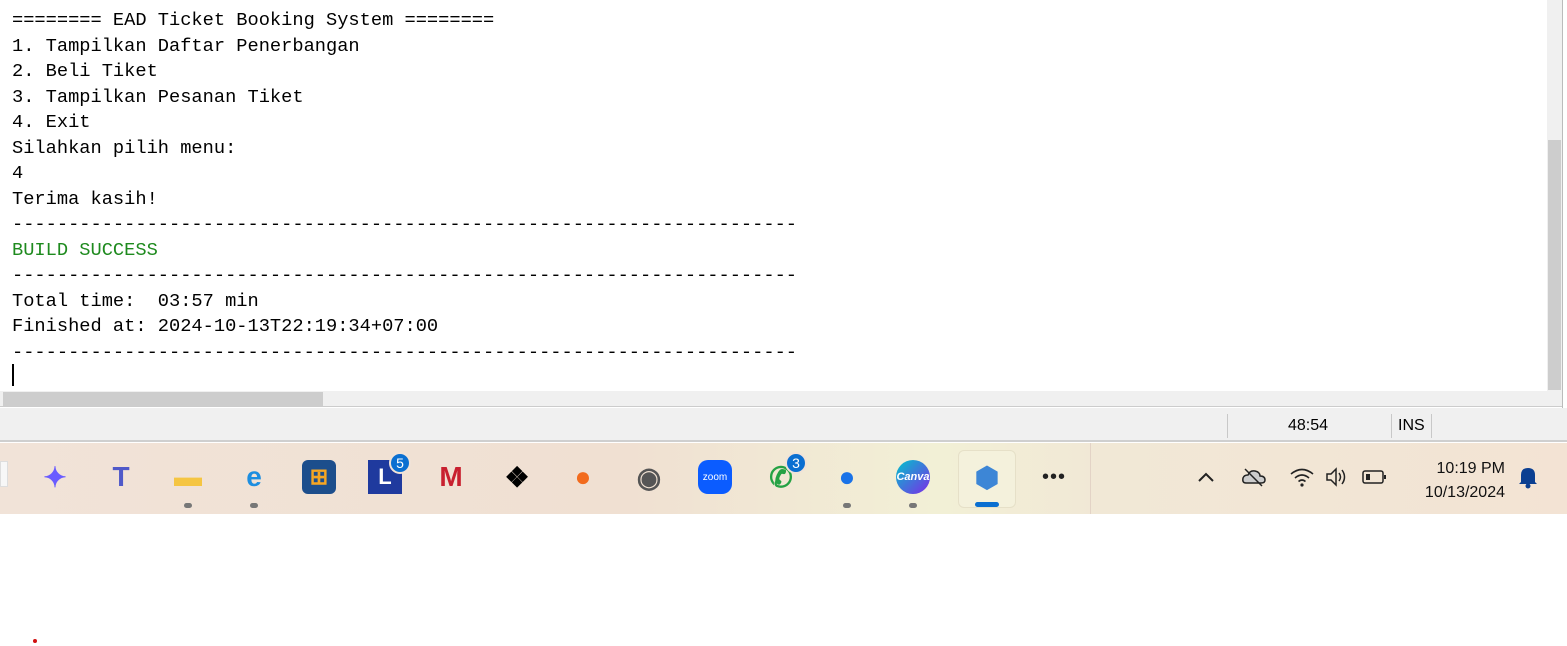  Describe the element at coordinates (85, 249) in the screenshot. I see `console-line: BUILD SUCCESS` at that location.